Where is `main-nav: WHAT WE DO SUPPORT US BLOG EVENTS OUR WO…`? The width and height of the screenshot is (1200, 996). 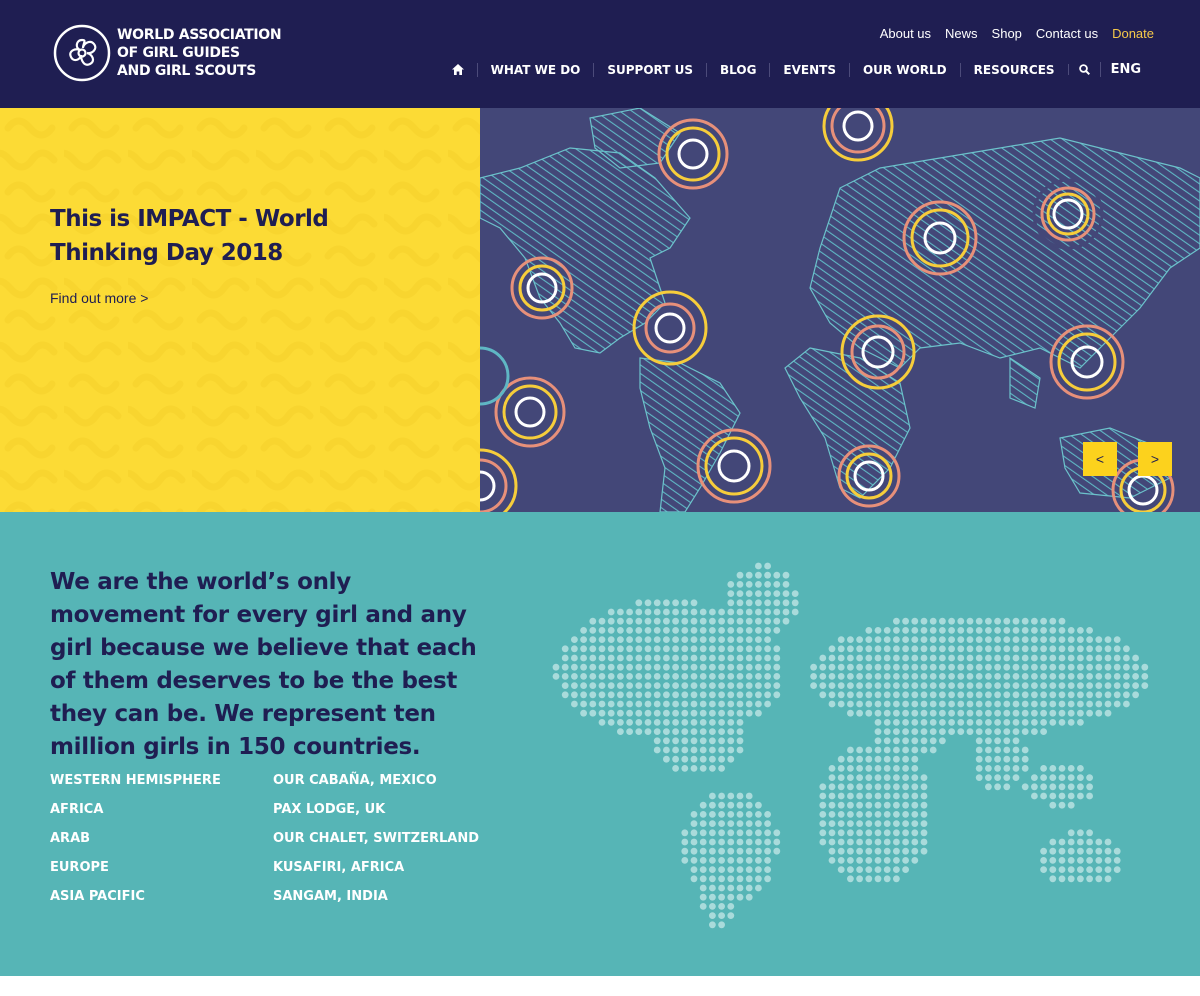
main-nav: WHAT WE DO SUPPORT US BLOG EVENTS OUR WO… is located at coordinates (802, 69).